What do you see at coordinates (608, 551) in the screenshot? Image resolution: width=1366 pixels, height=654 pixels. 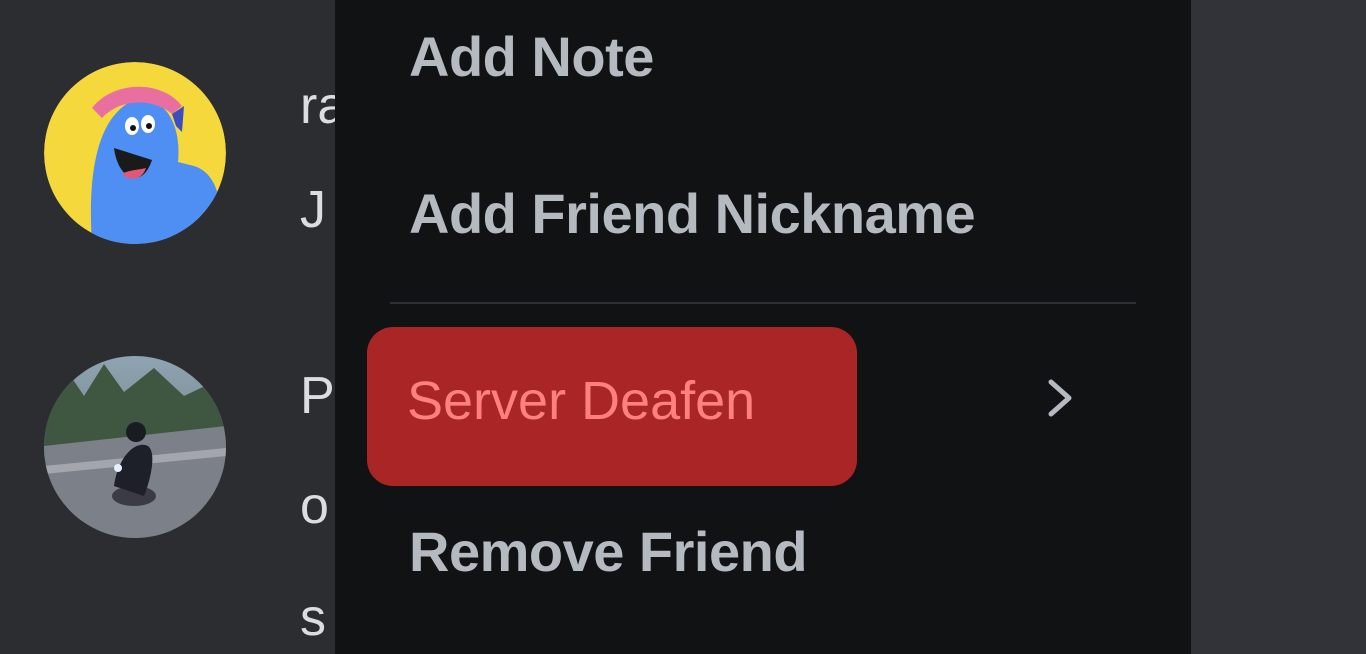 I see `menu-item-remove-friend: Remove Friend` at bounding box center [608, 551].